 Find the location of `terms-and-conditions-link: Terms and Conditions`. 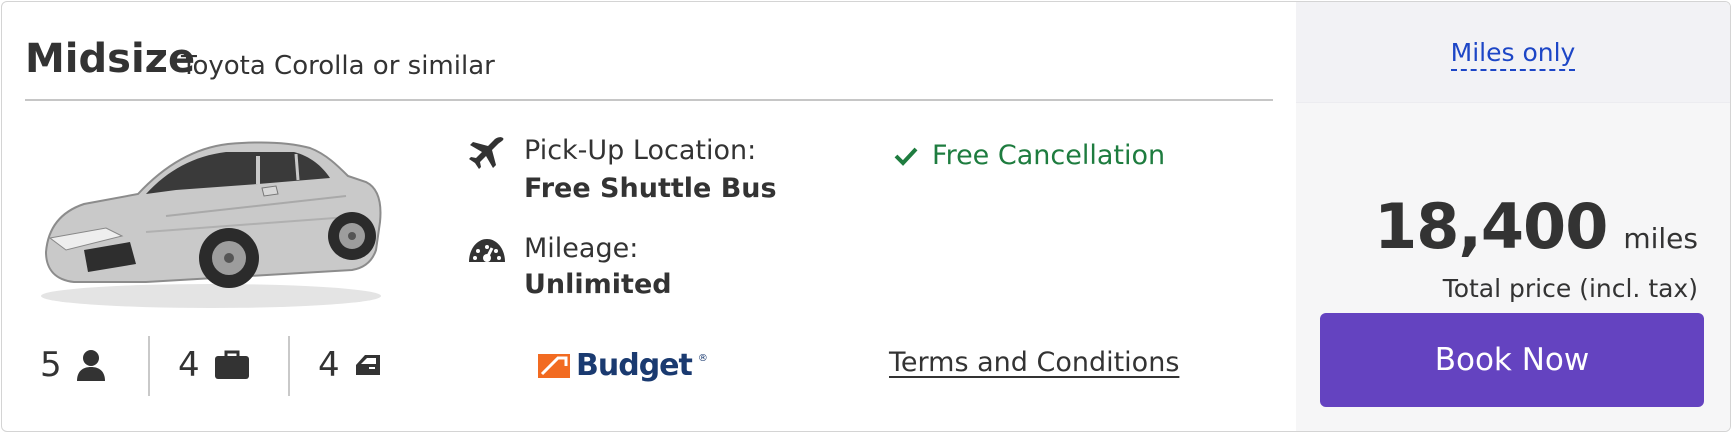

terms-and-conditions-link: Terms and Conditions is located at coordinates (1034, 362).